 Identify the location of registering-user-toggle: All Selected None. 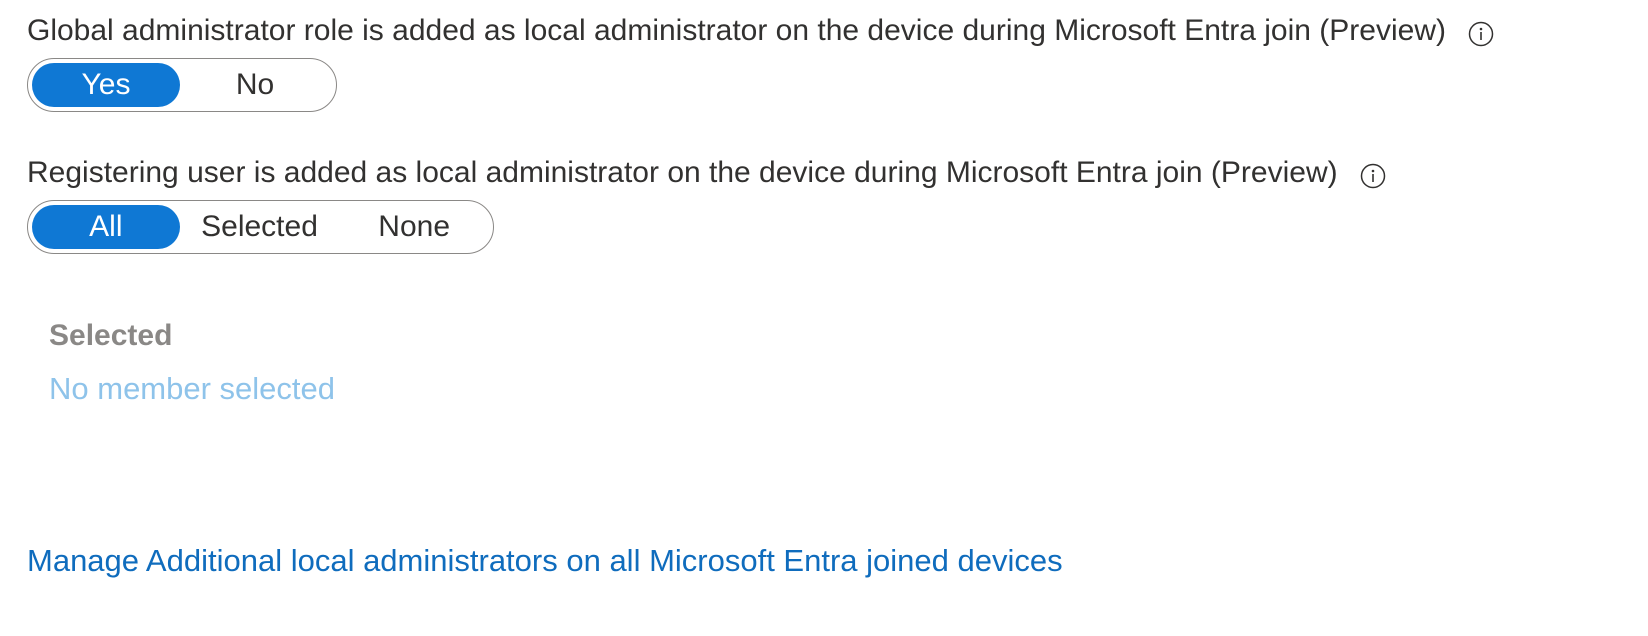
(260, 227).